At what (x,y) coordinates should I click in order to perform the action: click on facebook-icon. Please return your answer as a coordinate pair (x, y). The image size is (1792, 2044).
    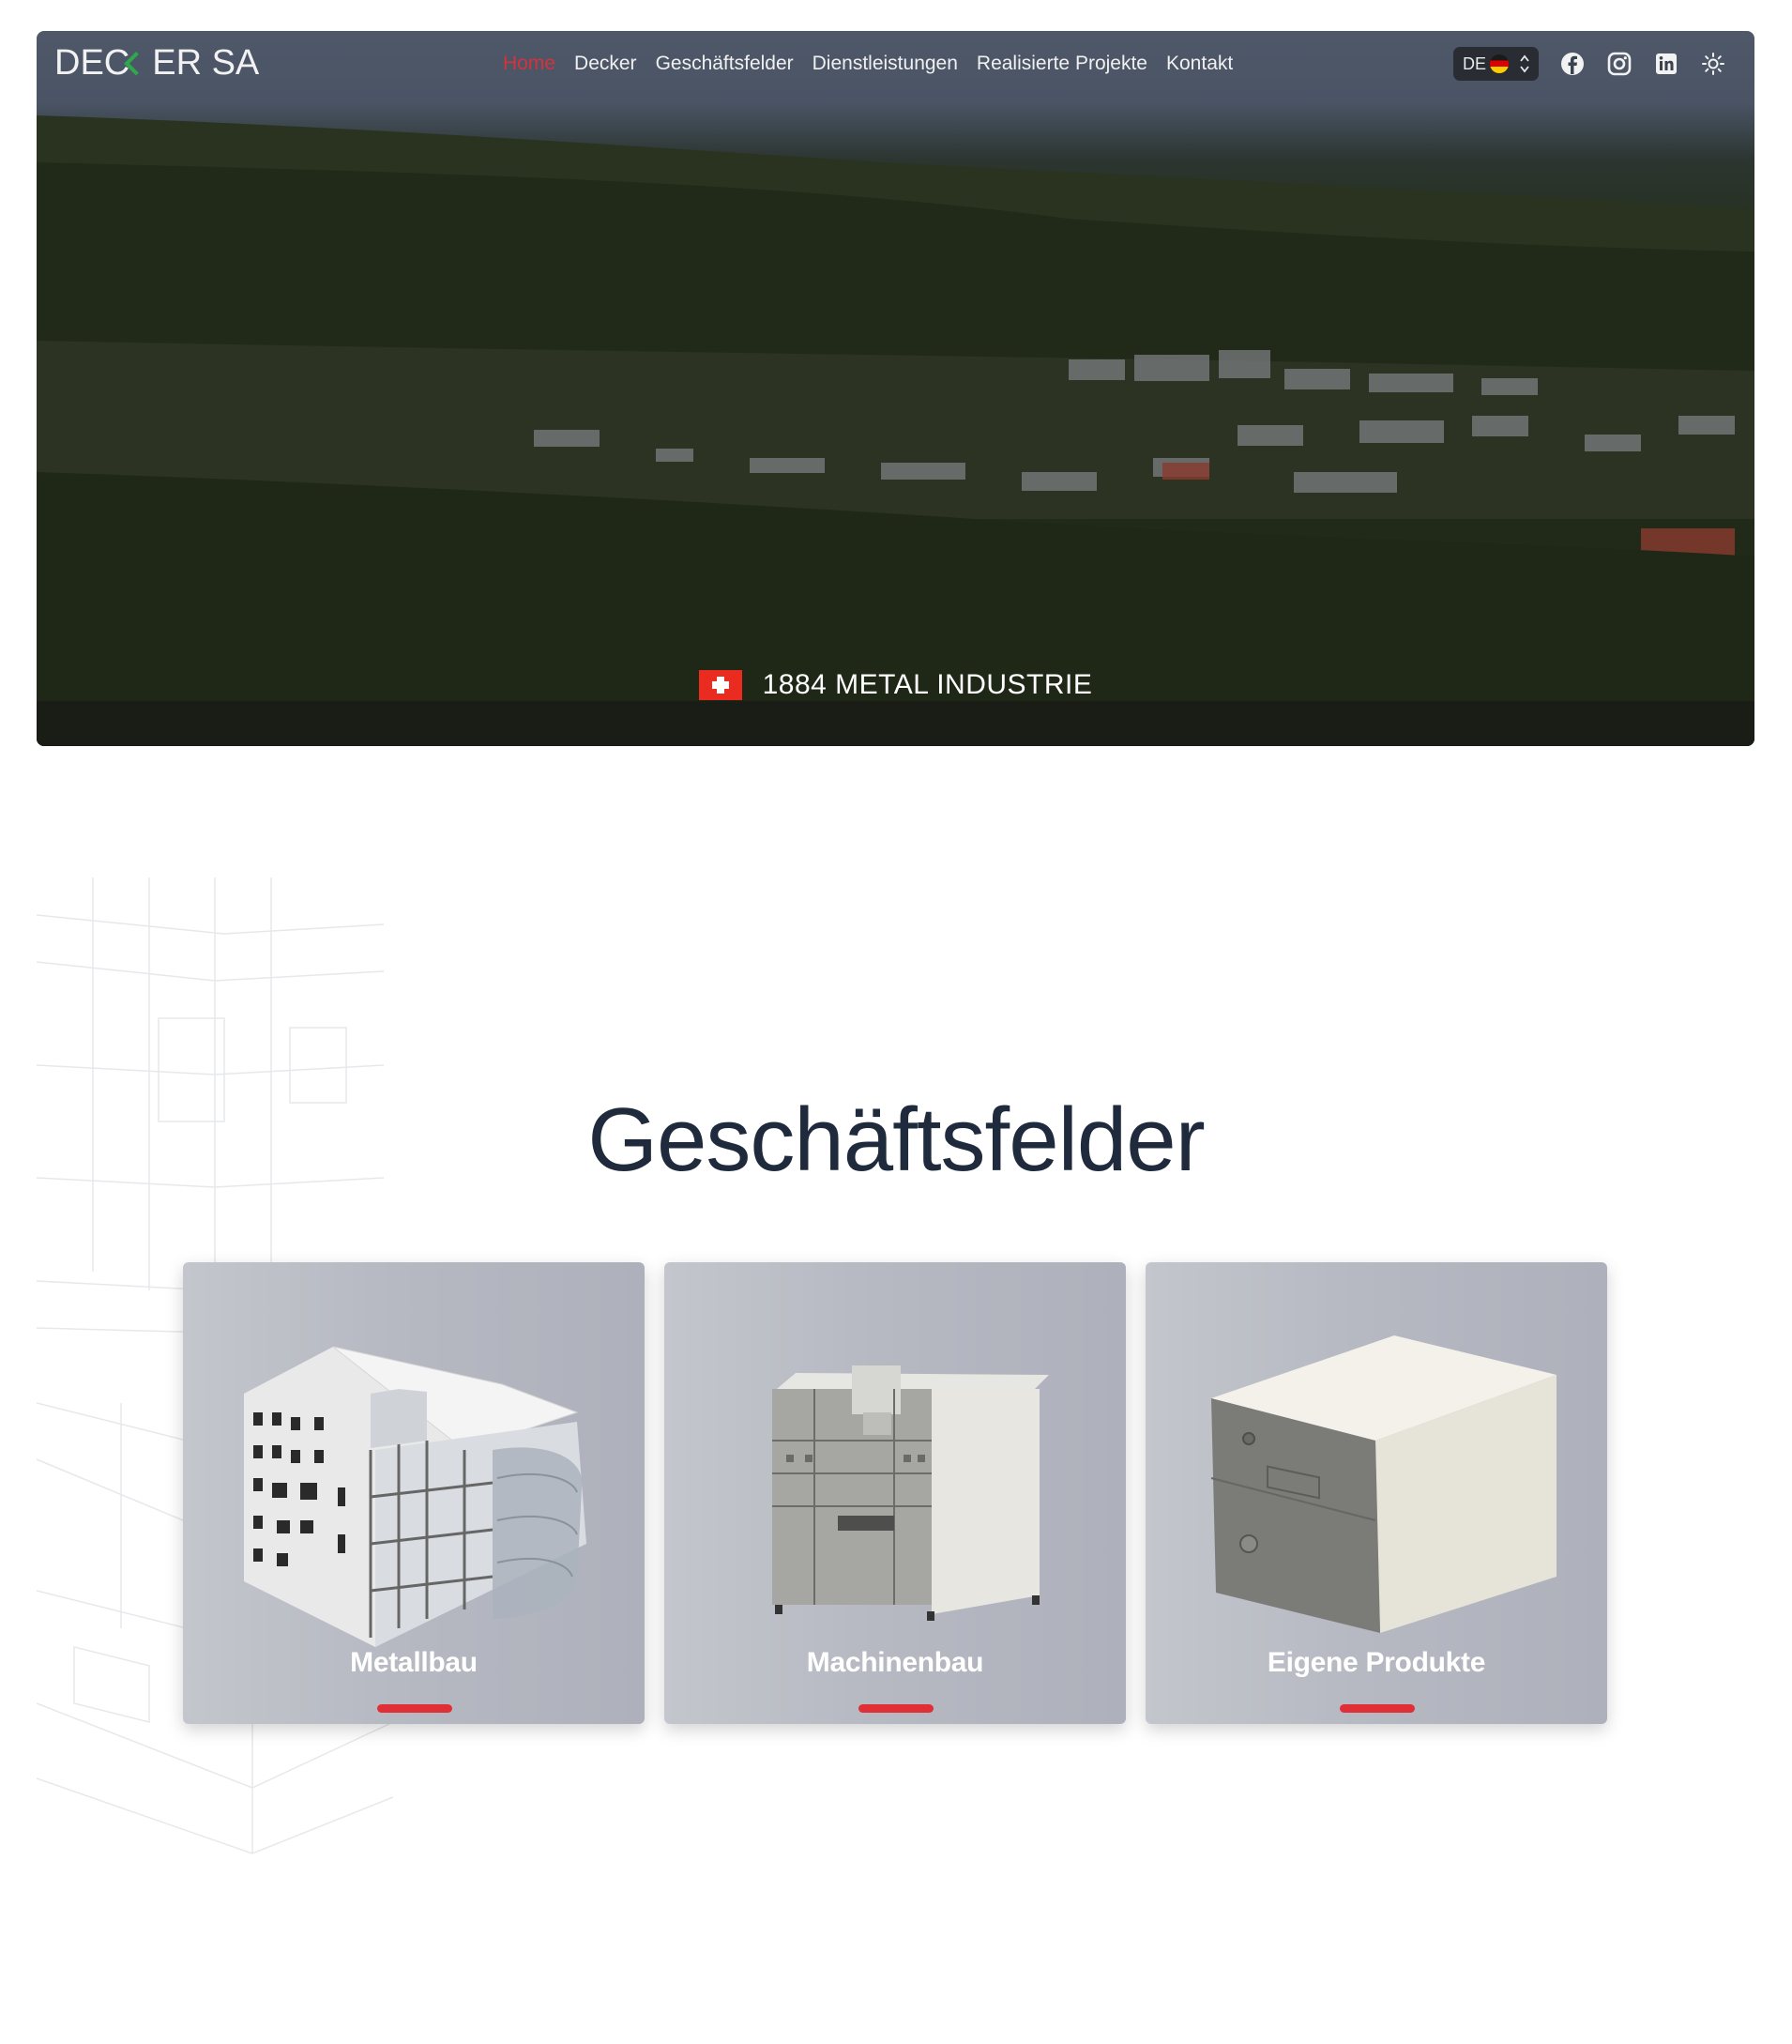
    Looking at the image, I should click on (1572, 64).